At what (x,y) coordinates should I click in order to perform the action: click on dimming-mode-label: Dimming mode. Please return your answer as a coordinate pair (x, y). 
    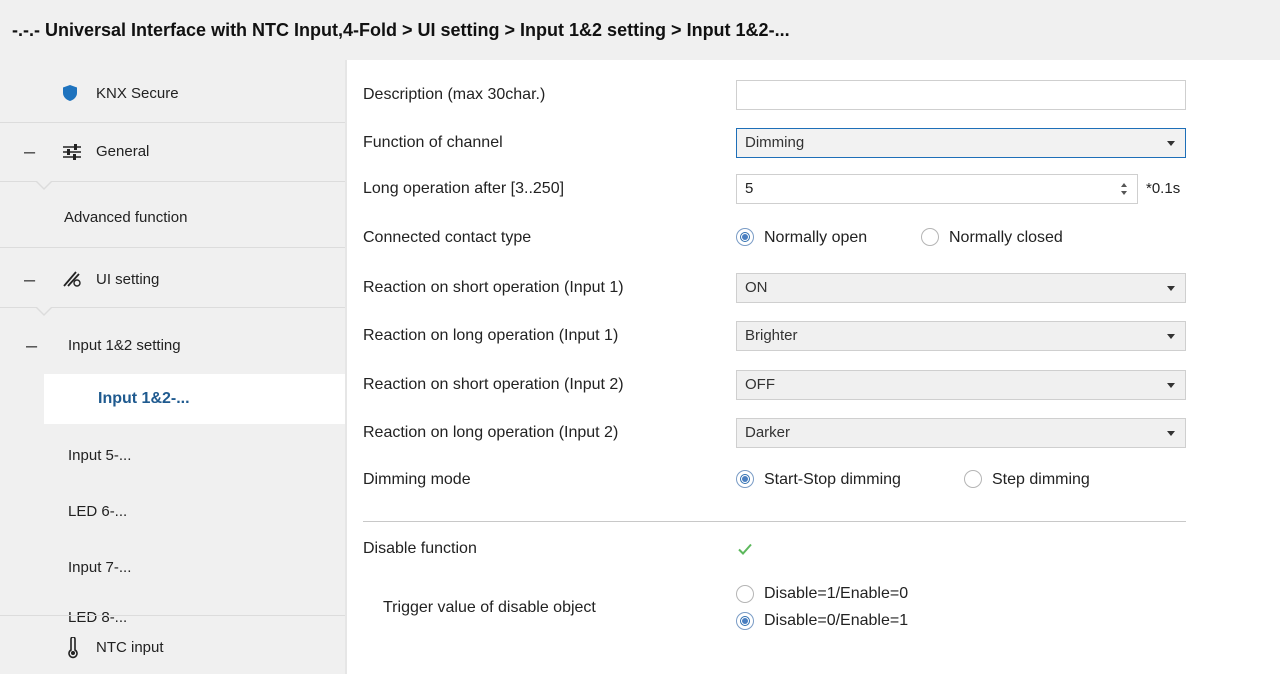
    Looking at the image, I should click on (417, 479).